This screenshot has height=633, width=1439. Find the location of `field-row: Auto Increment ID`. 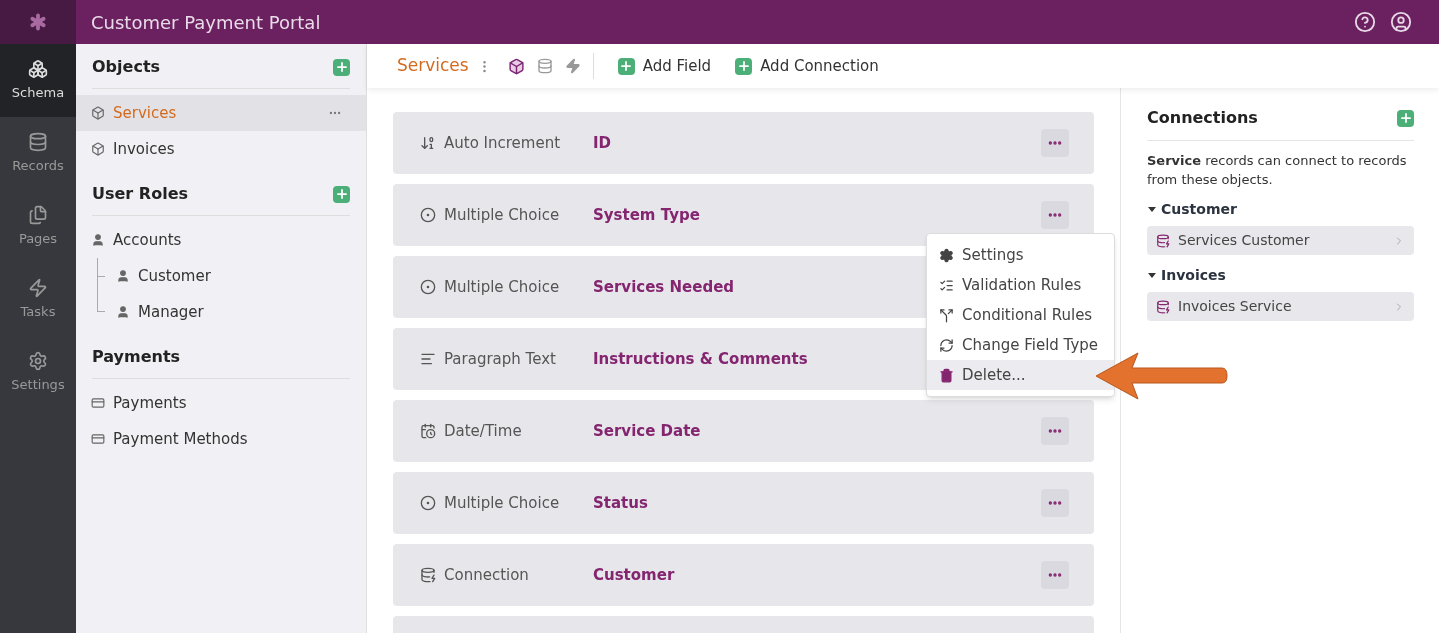

field-row: Auto Increment ID is located at coordinates (743, 143).